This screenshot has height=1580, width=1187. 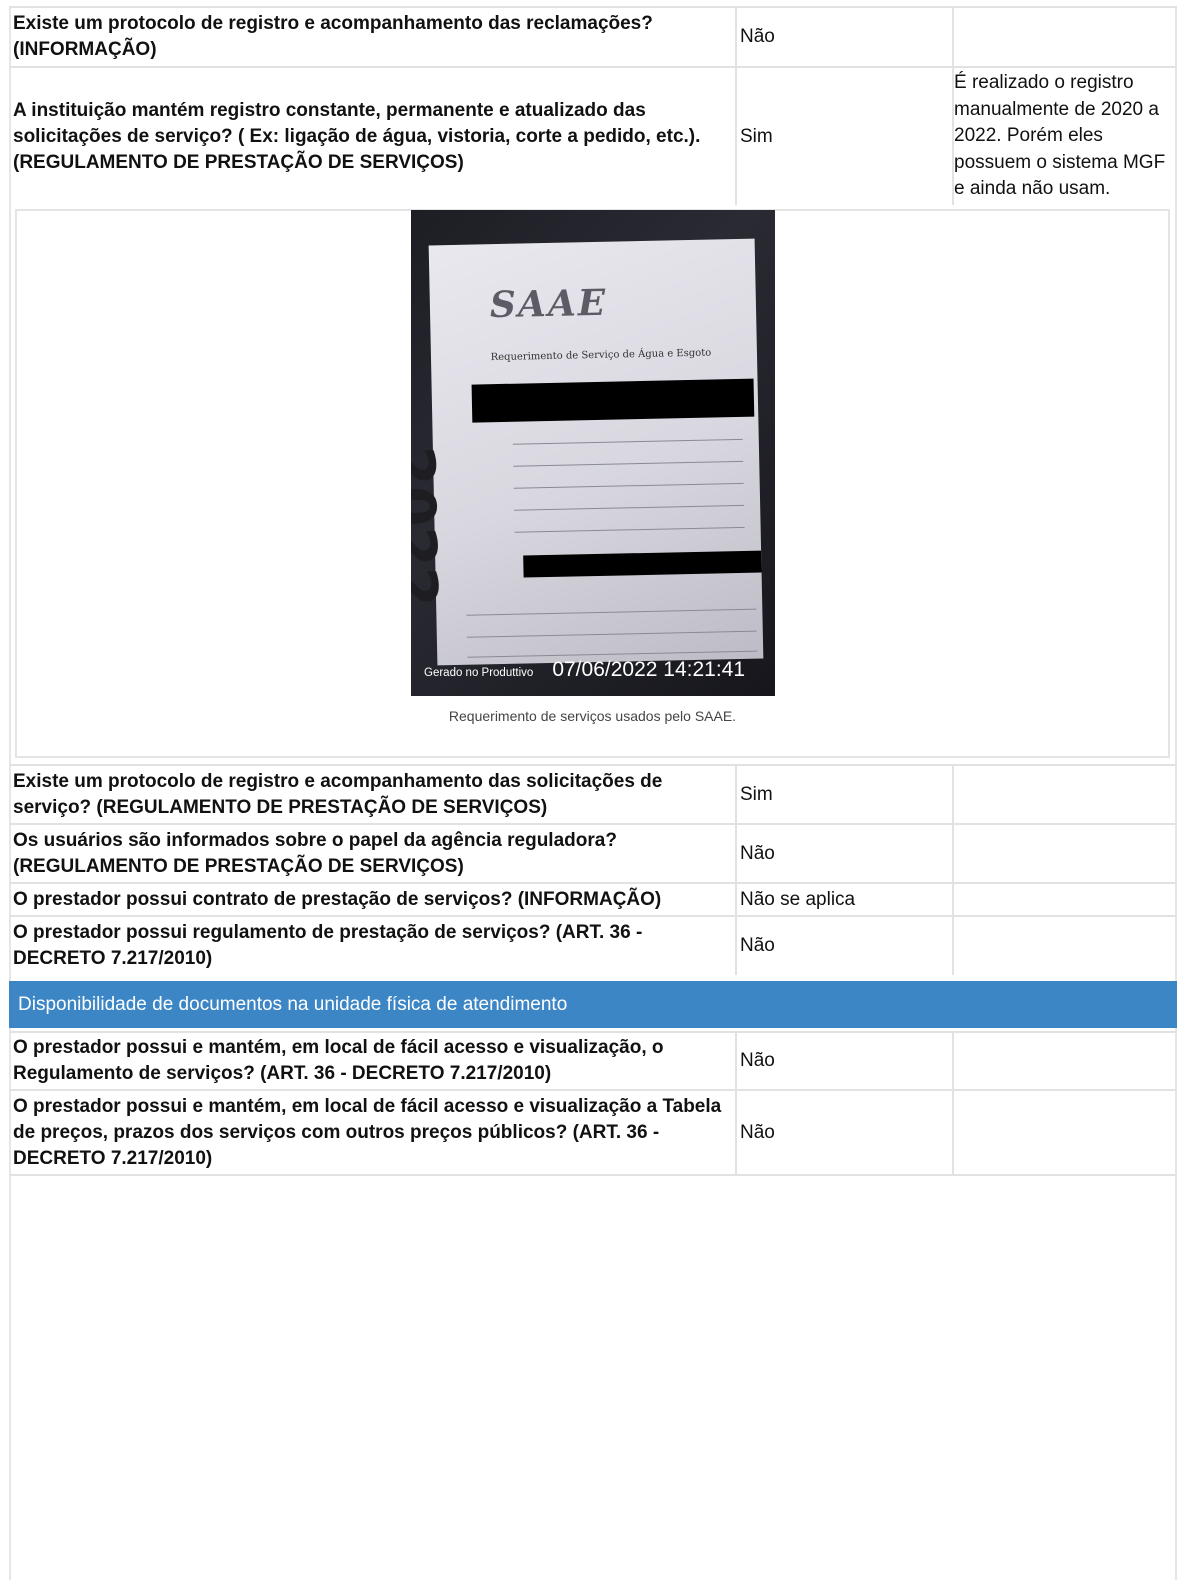 What do you see at coordinates (479, 673) in the screenshot?
I see `watermark-app: Gerado no Produttivo` at bounding box center [479, 673].